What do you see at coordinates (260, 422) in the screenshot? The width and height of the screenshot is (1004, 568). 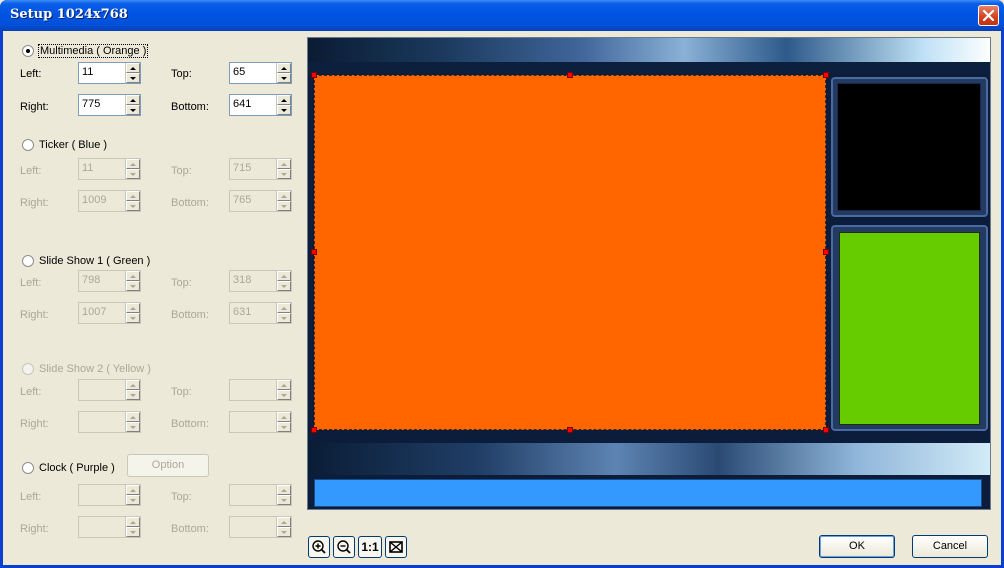 I see `slideshow2-bottom-stepper` at bounding box center [260, 422].